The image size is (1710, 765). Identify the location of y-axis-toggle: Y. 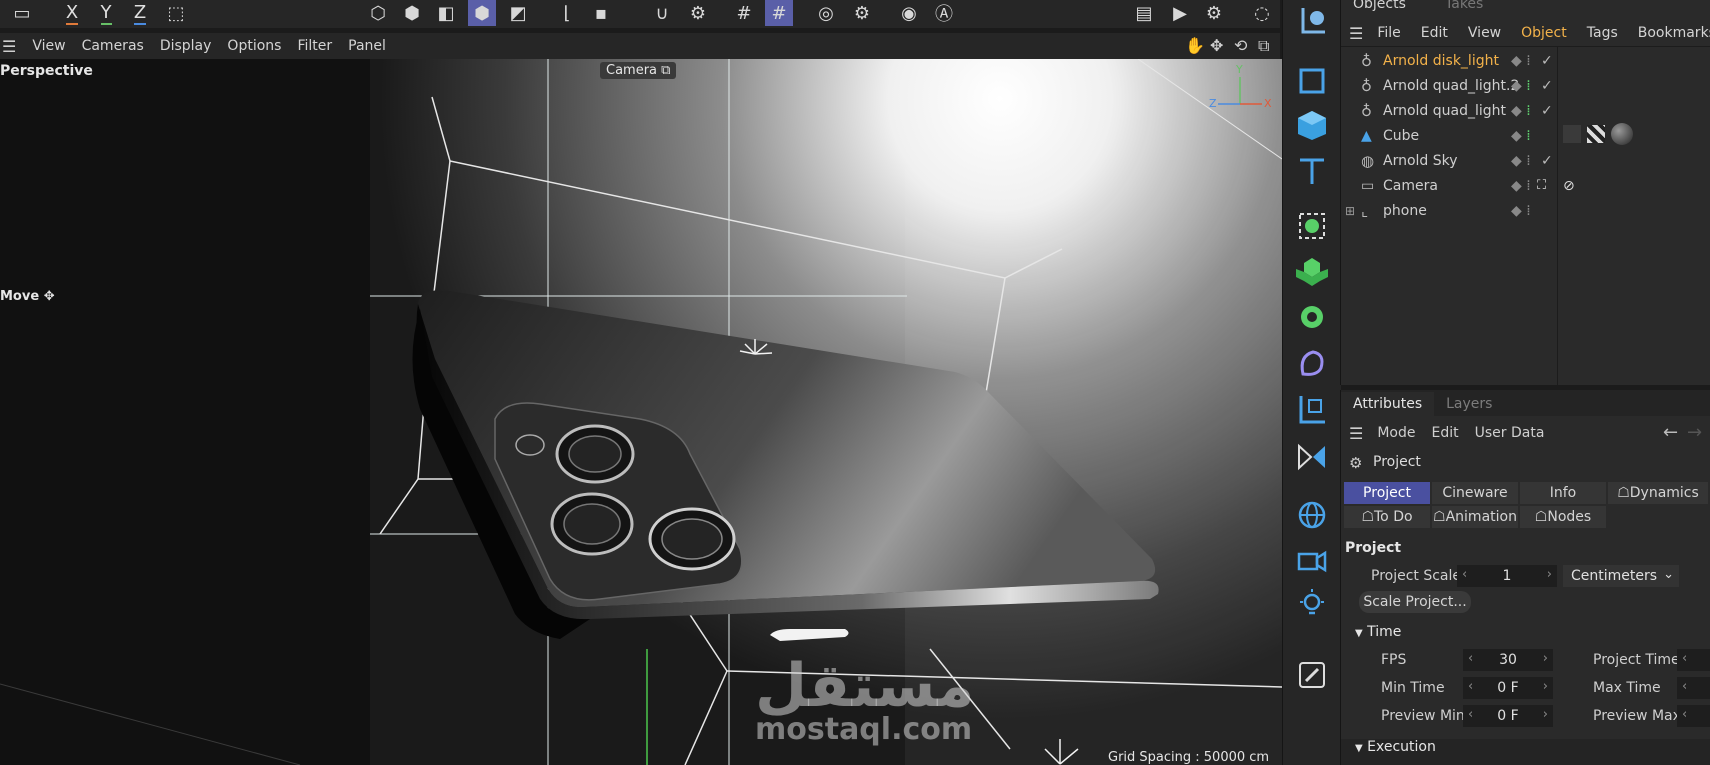
(106, 13).